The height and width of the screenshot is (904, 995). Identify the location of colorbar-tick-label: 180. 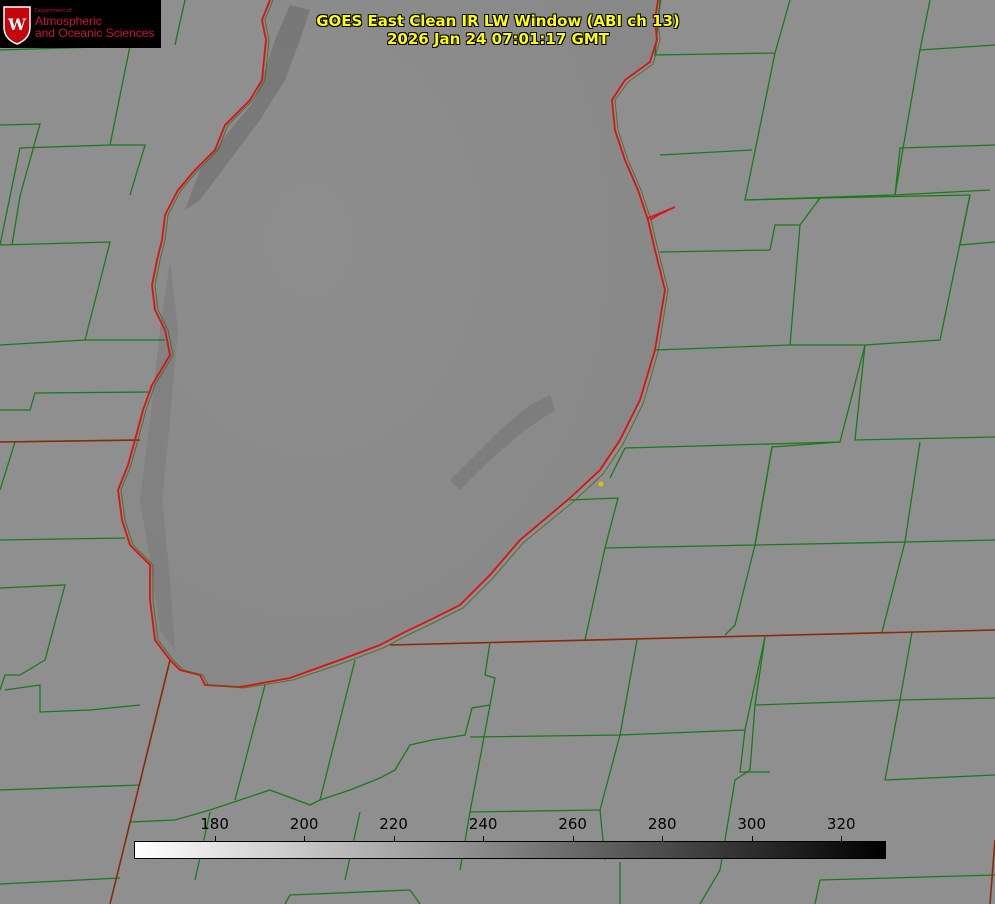
(214, 824).